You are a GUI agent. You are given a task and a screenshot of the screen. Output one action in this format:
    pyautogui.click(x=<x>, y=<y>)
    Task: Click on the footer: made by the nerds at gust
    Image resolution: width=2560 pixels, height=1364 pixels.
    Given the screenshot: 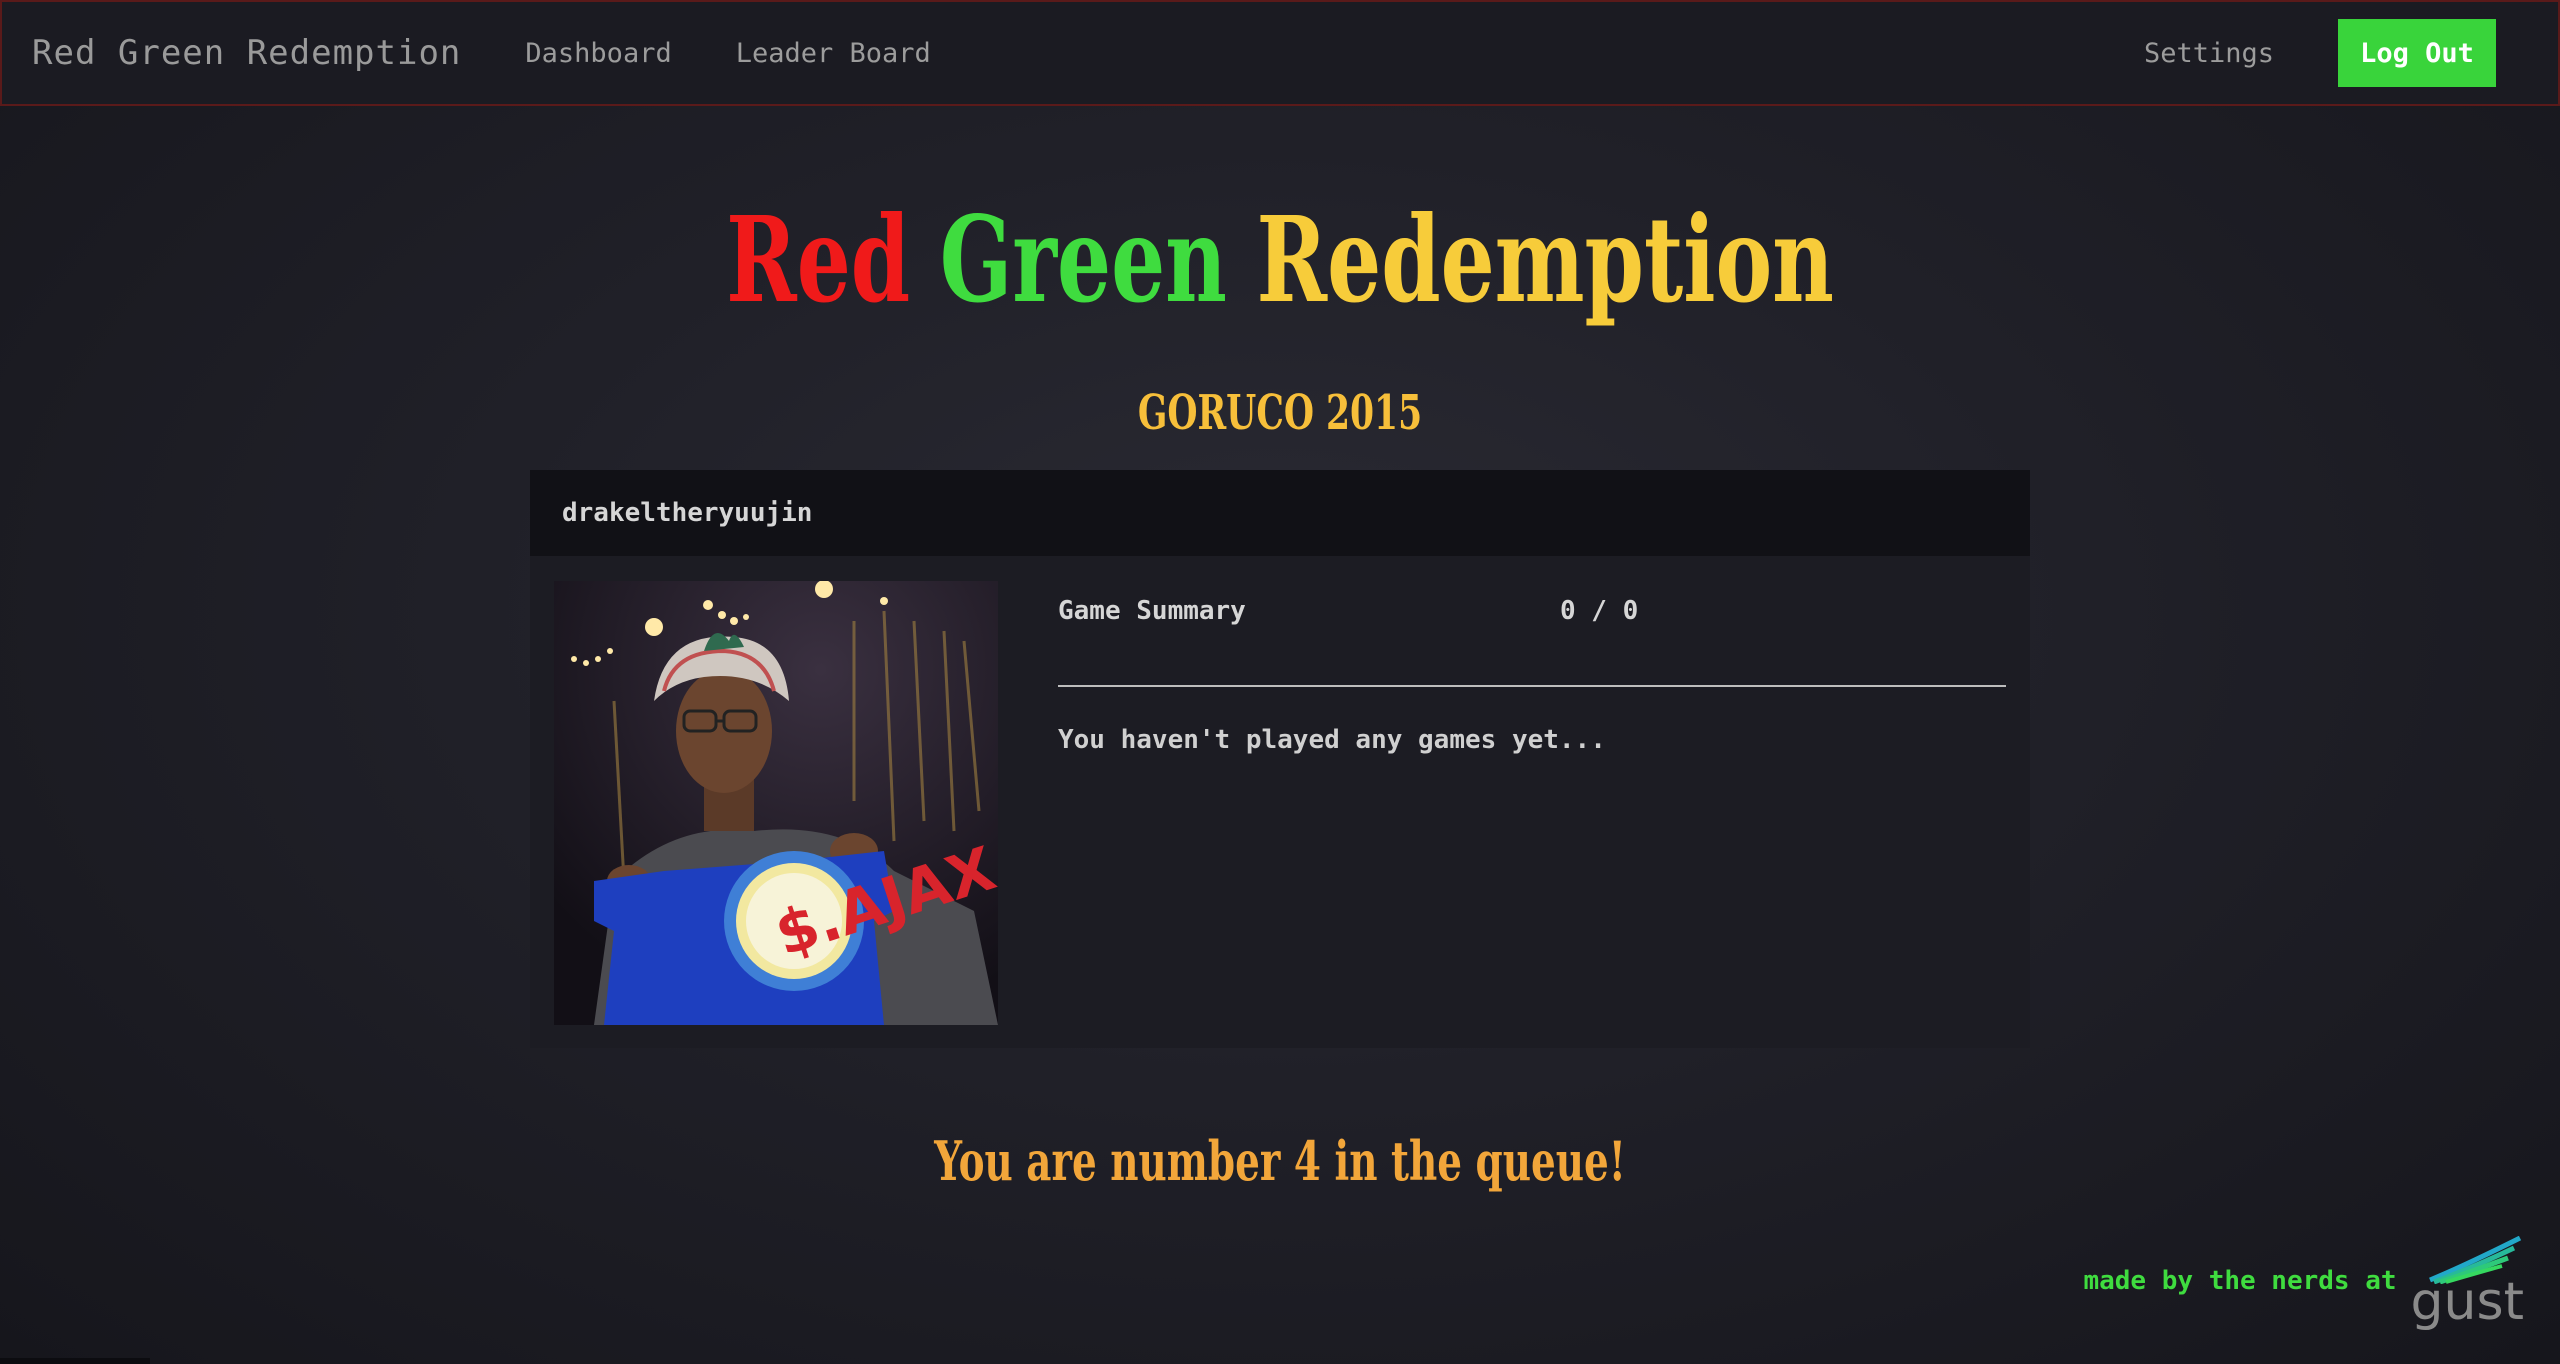 What is the action you would take?
    pyautogui.click(x=2303, y=1282)
    